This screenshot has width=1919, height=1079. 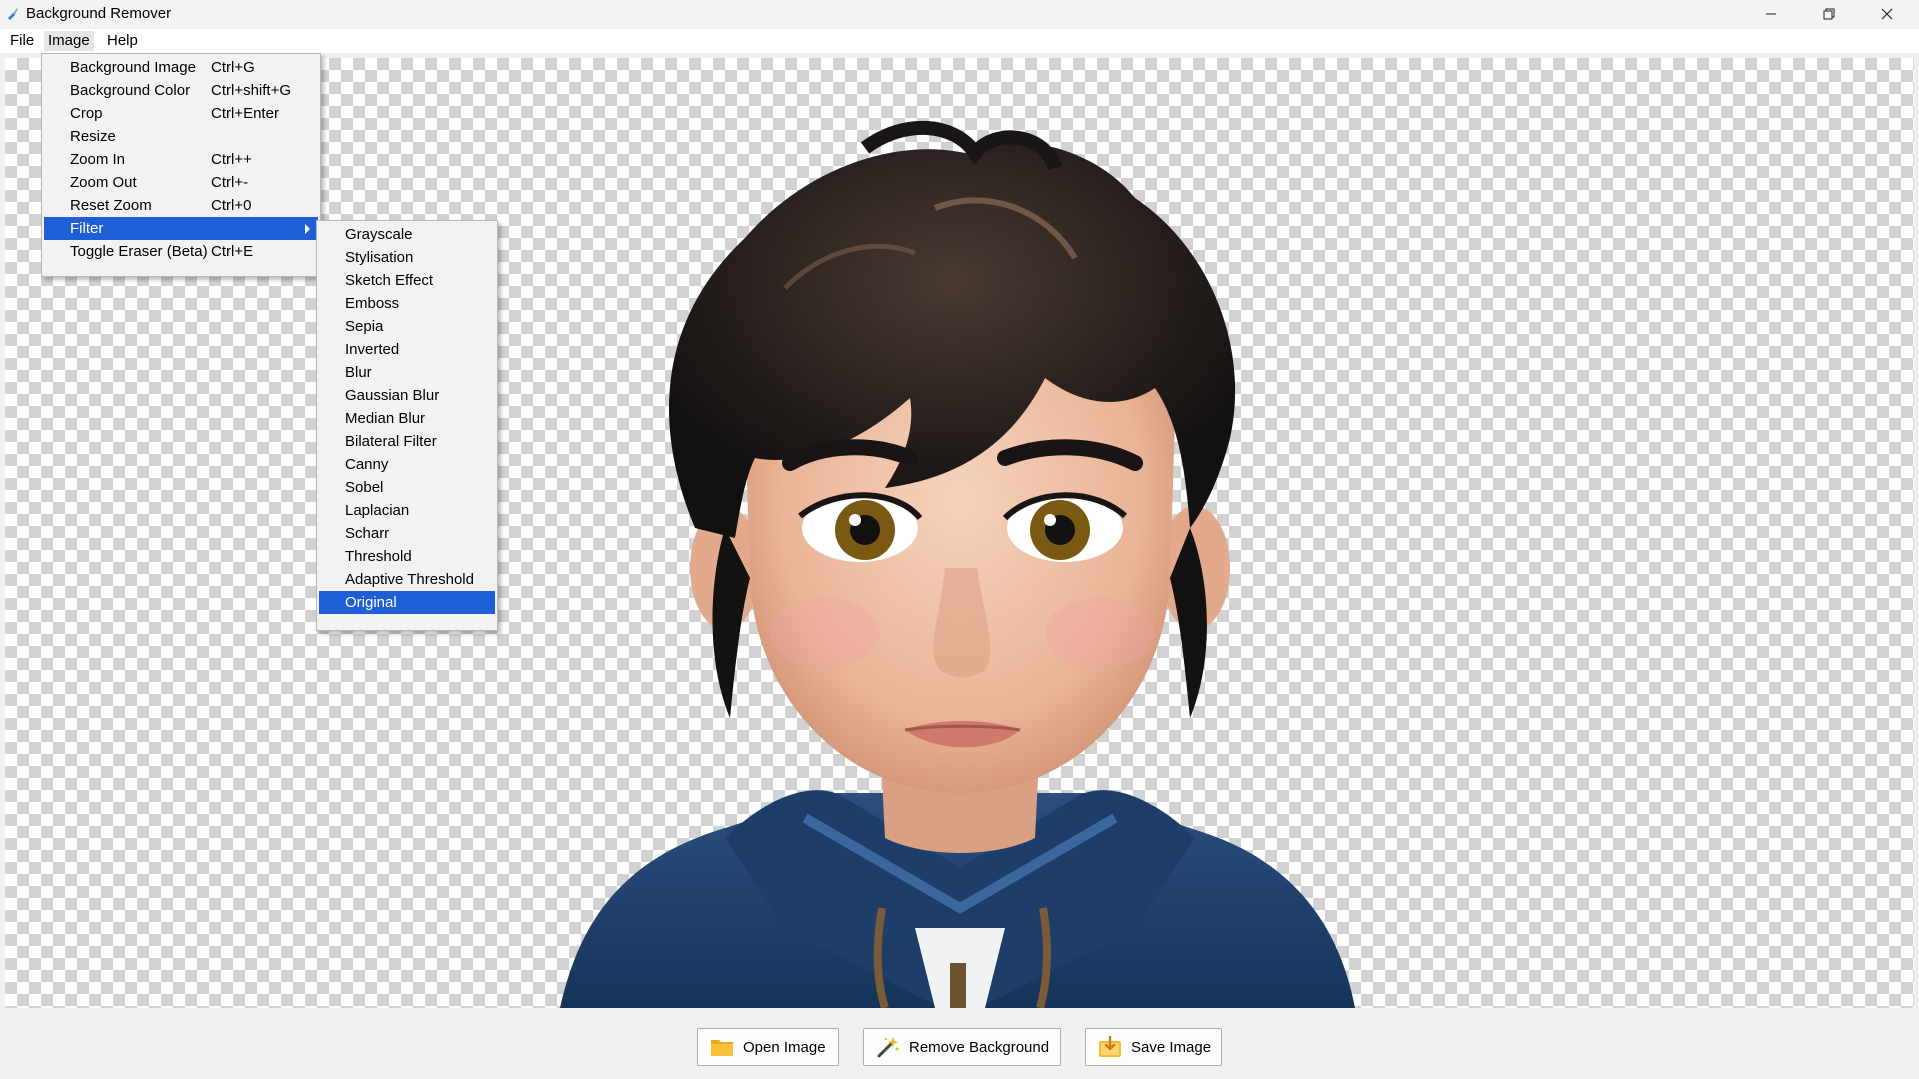 I want to click on menu-item-shortcut: Ctrl+G, so click(x=233, y=67).